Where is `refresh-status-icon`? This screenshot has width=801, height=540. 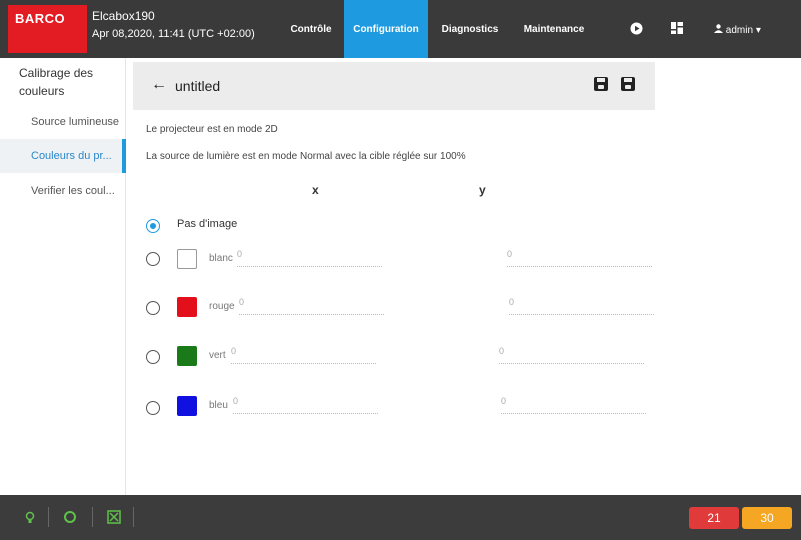 refresh-status-icon is located at coordinates (70, 517).